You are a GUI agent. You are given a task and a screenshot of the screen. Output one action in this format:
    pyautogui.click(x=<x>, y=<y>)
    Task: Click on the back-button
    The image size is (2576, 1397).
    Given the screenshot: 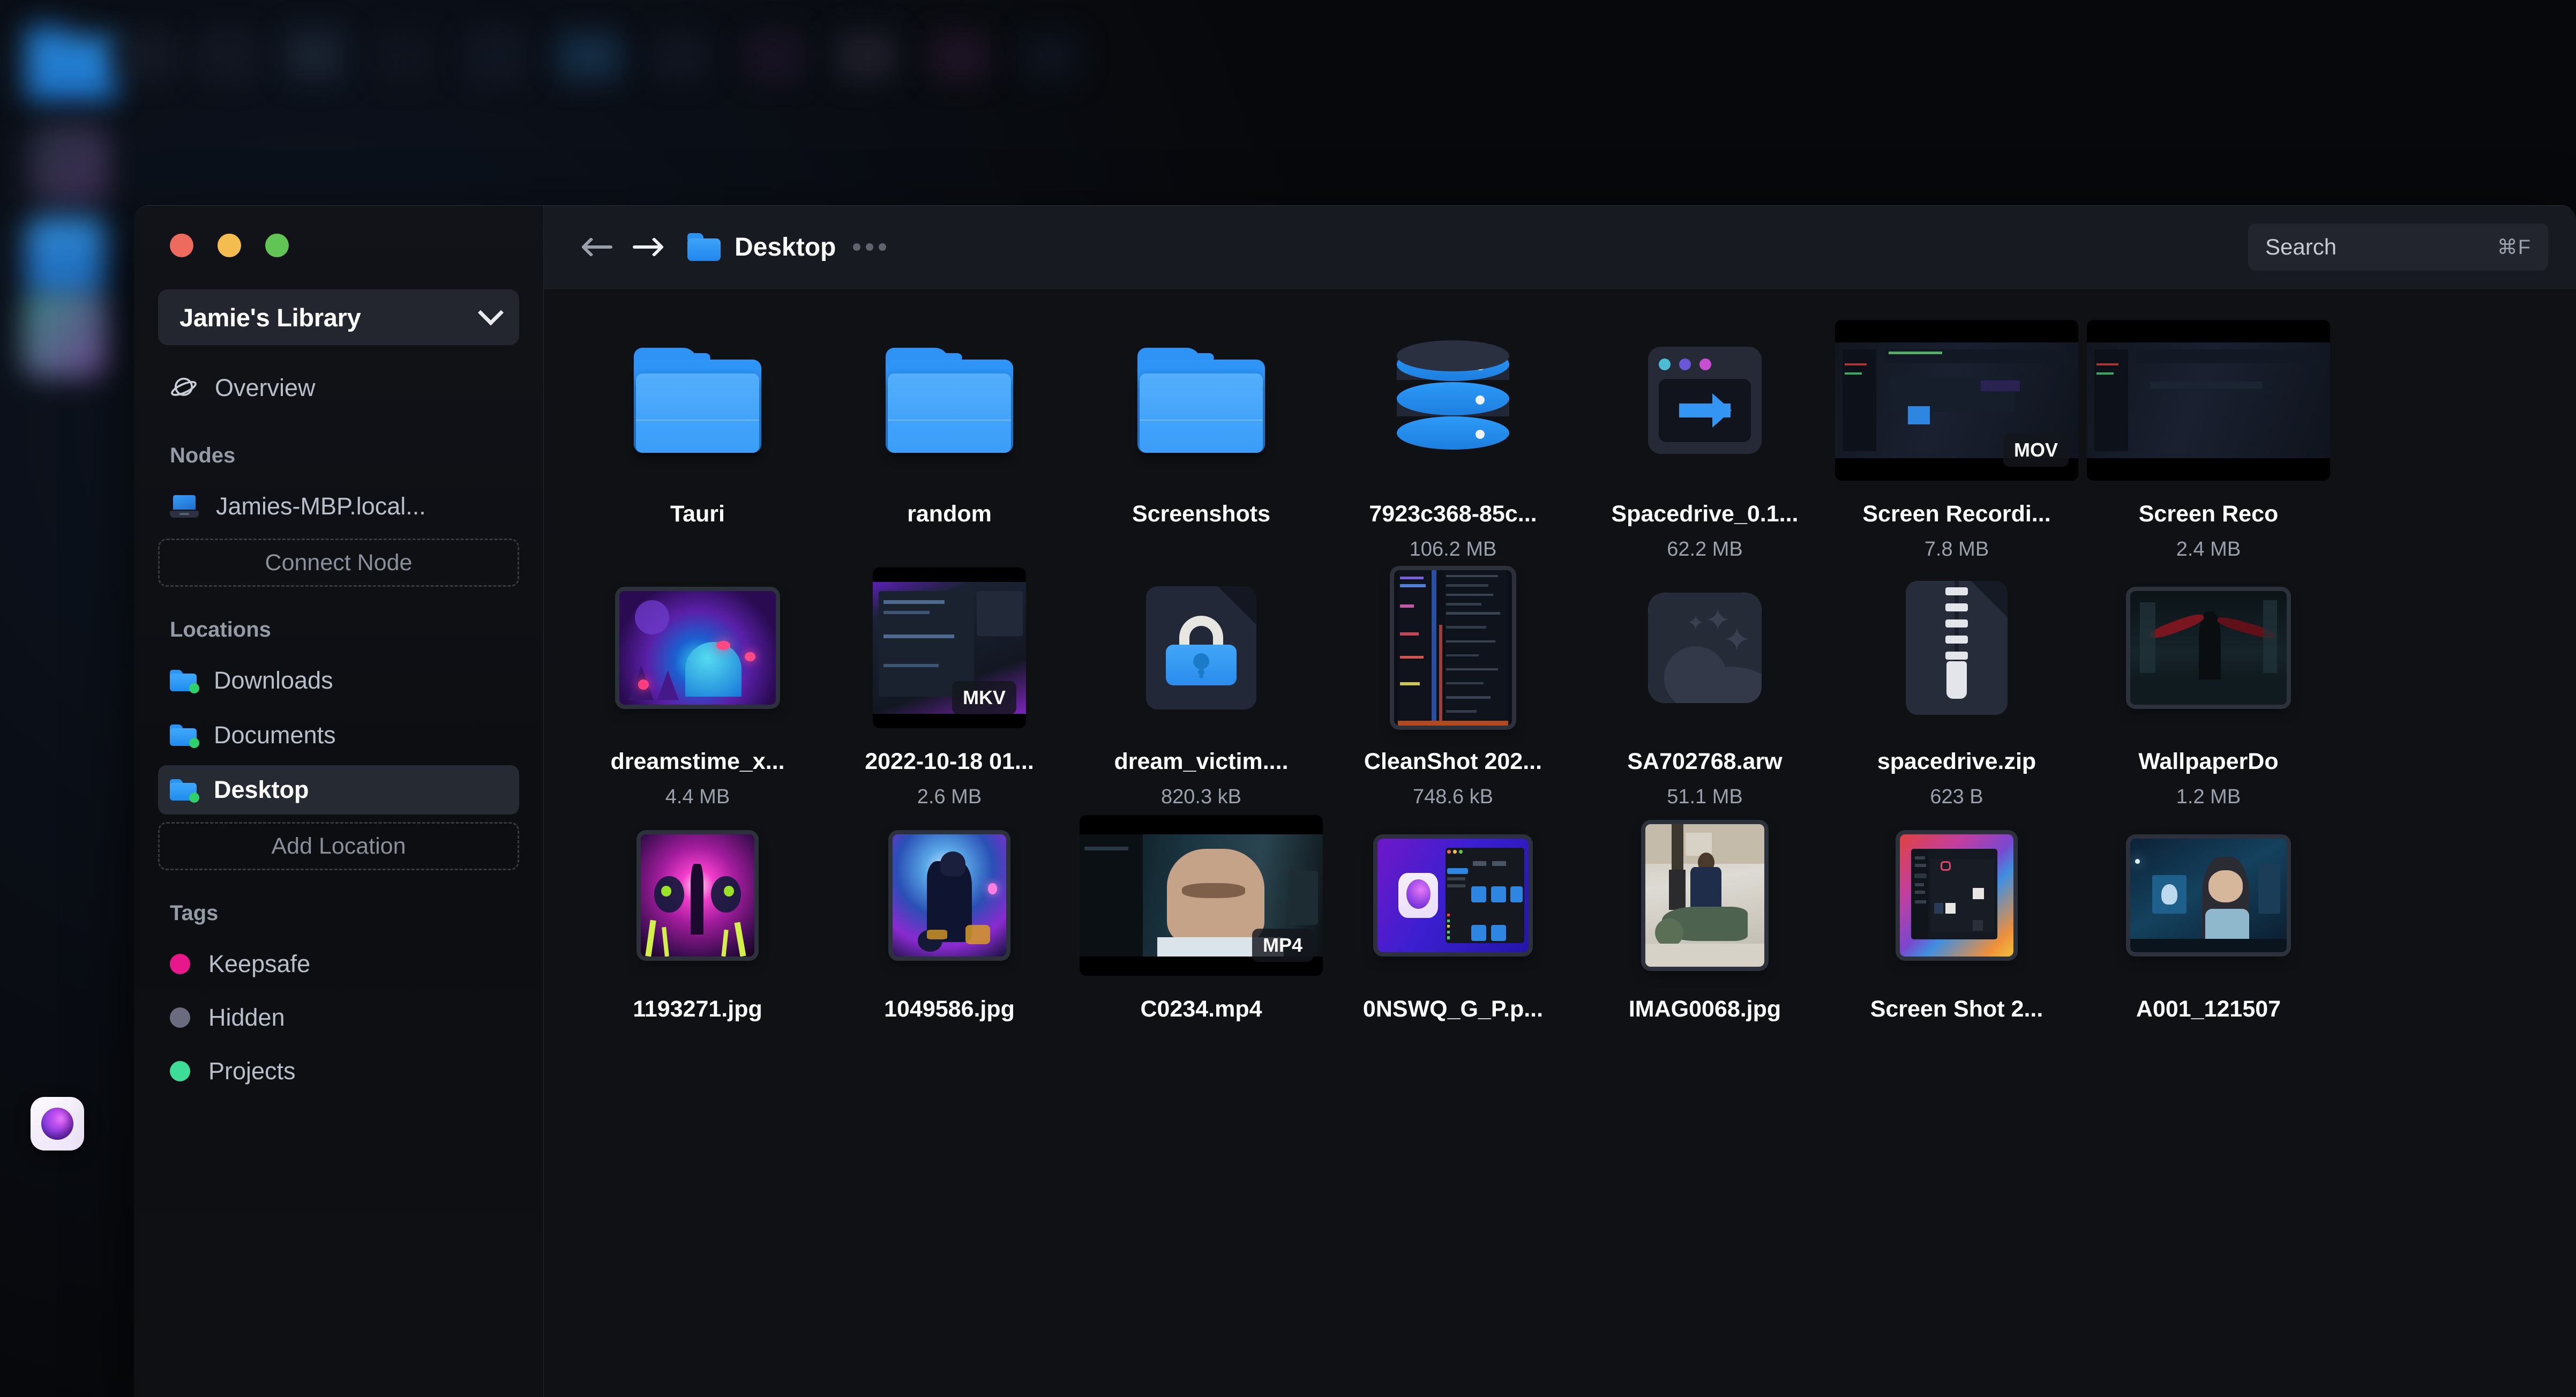 What is the action you would take?
    pyautogui.click(x=598, y=247)
    